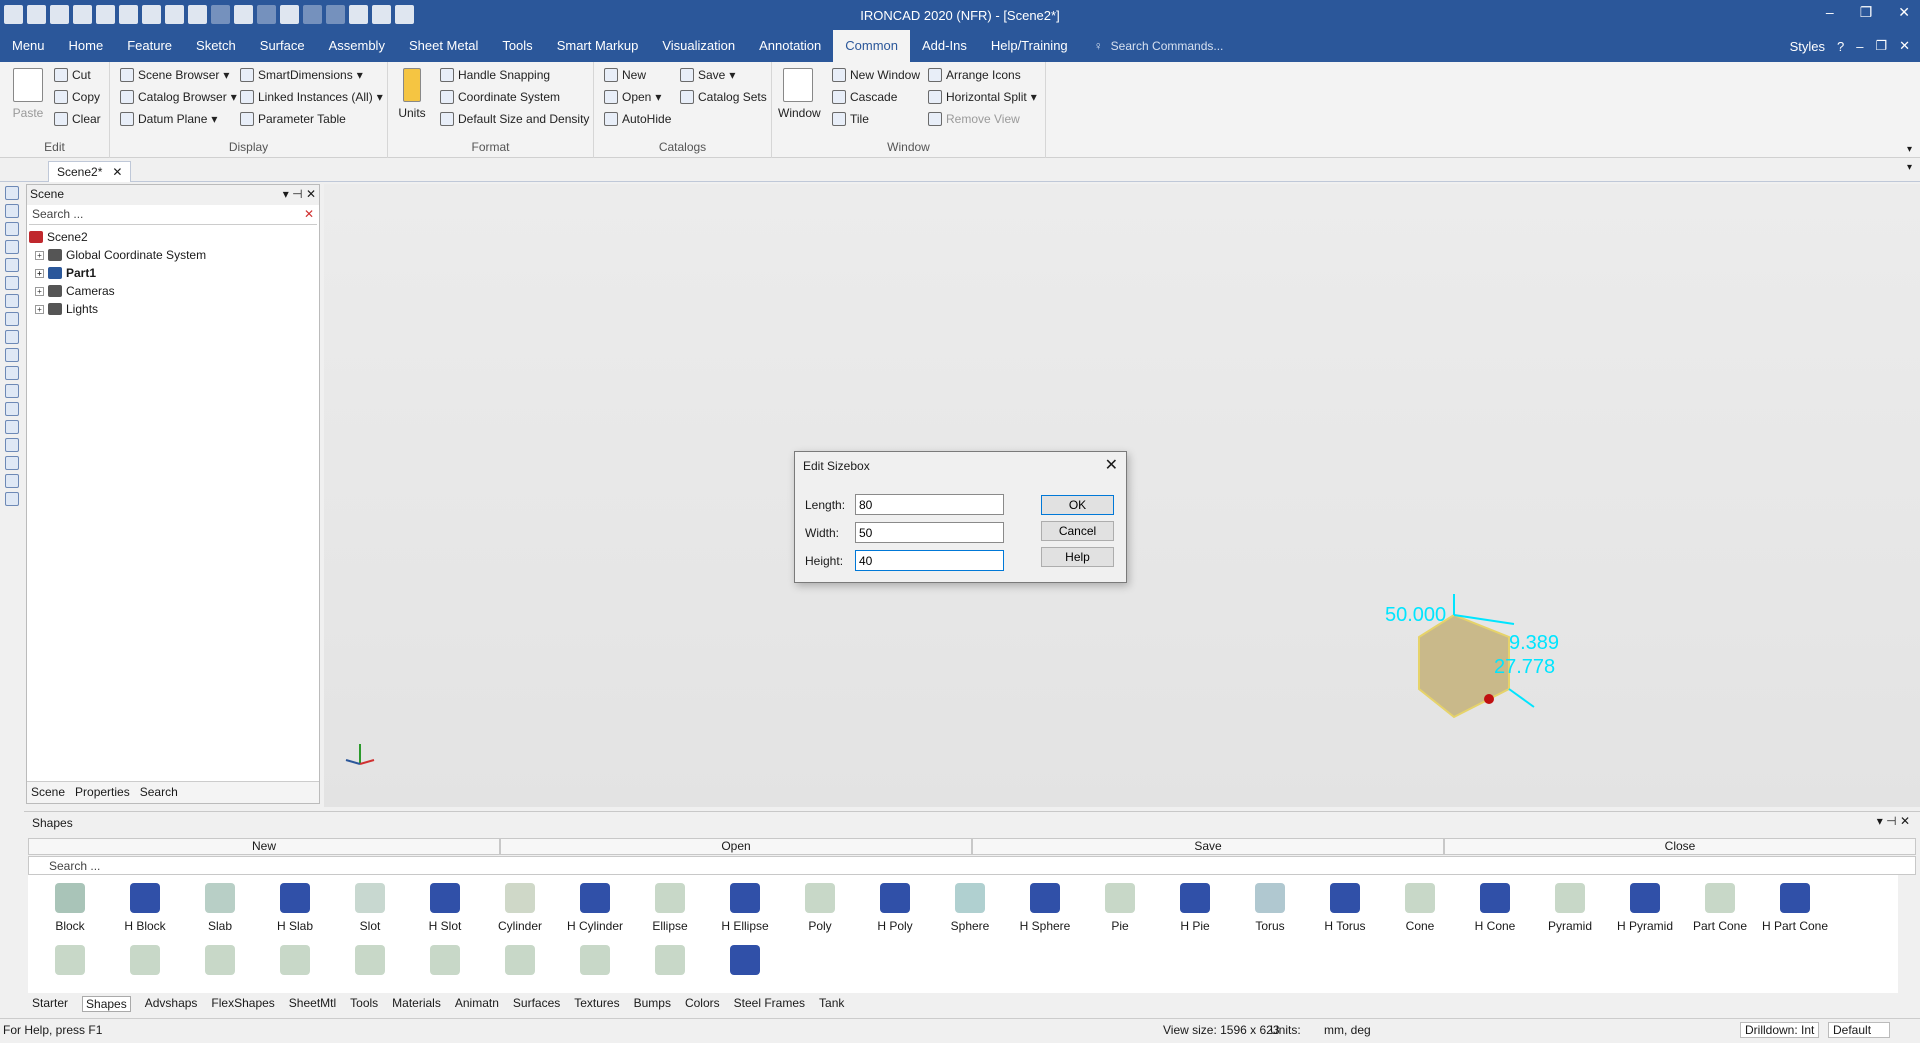  I want to click on close-doc-icon: ✕, so click(1904, 46).